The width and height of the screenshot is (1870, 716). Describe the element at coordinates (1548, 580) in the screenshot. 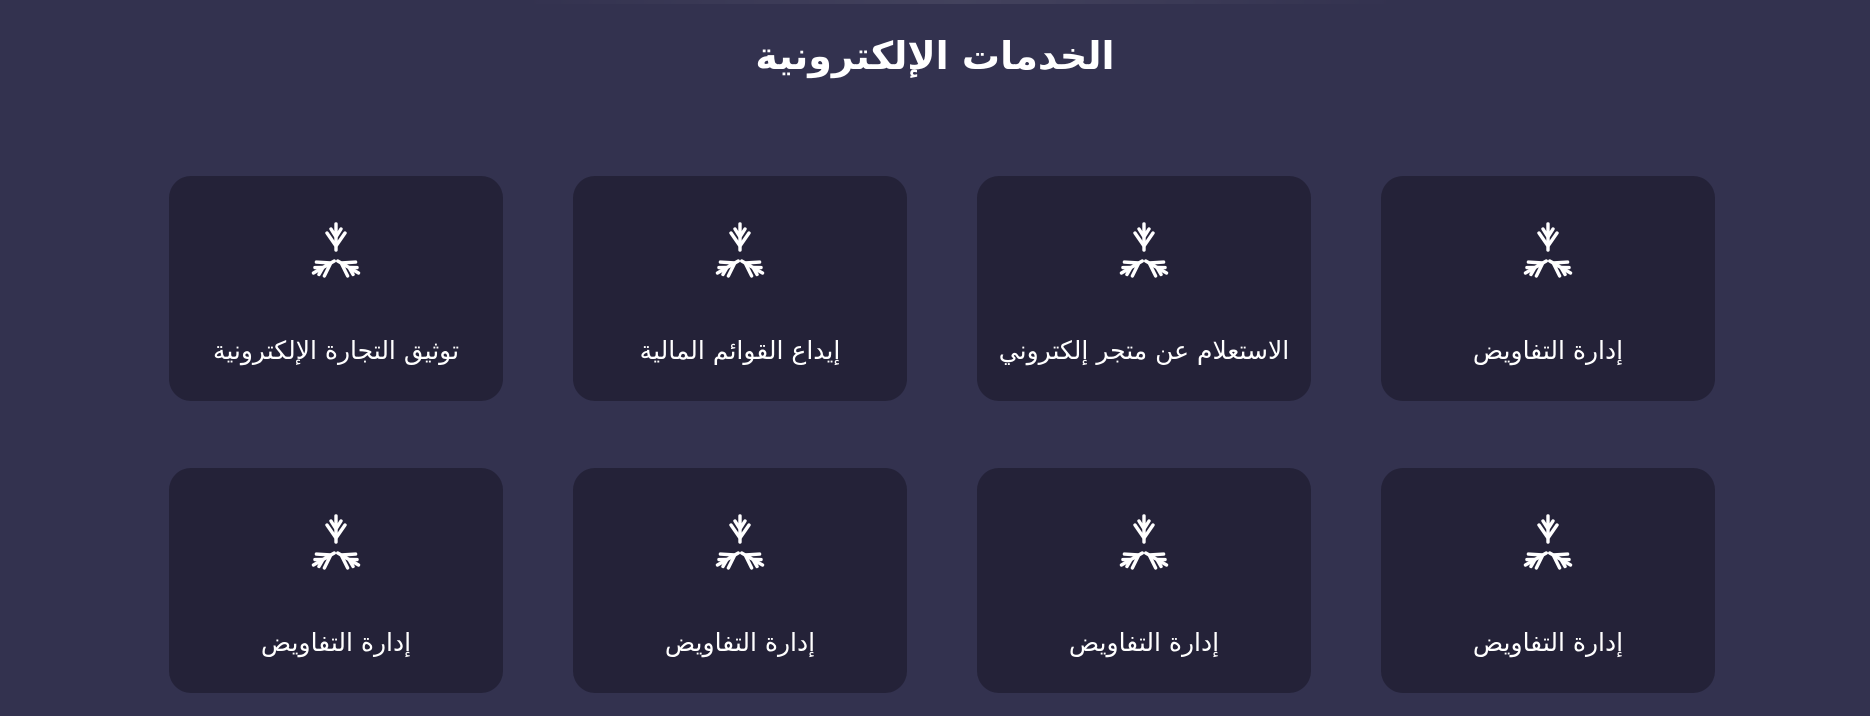

I see `service-card-delegation-management-2: إدارة التفاويض` at that location.